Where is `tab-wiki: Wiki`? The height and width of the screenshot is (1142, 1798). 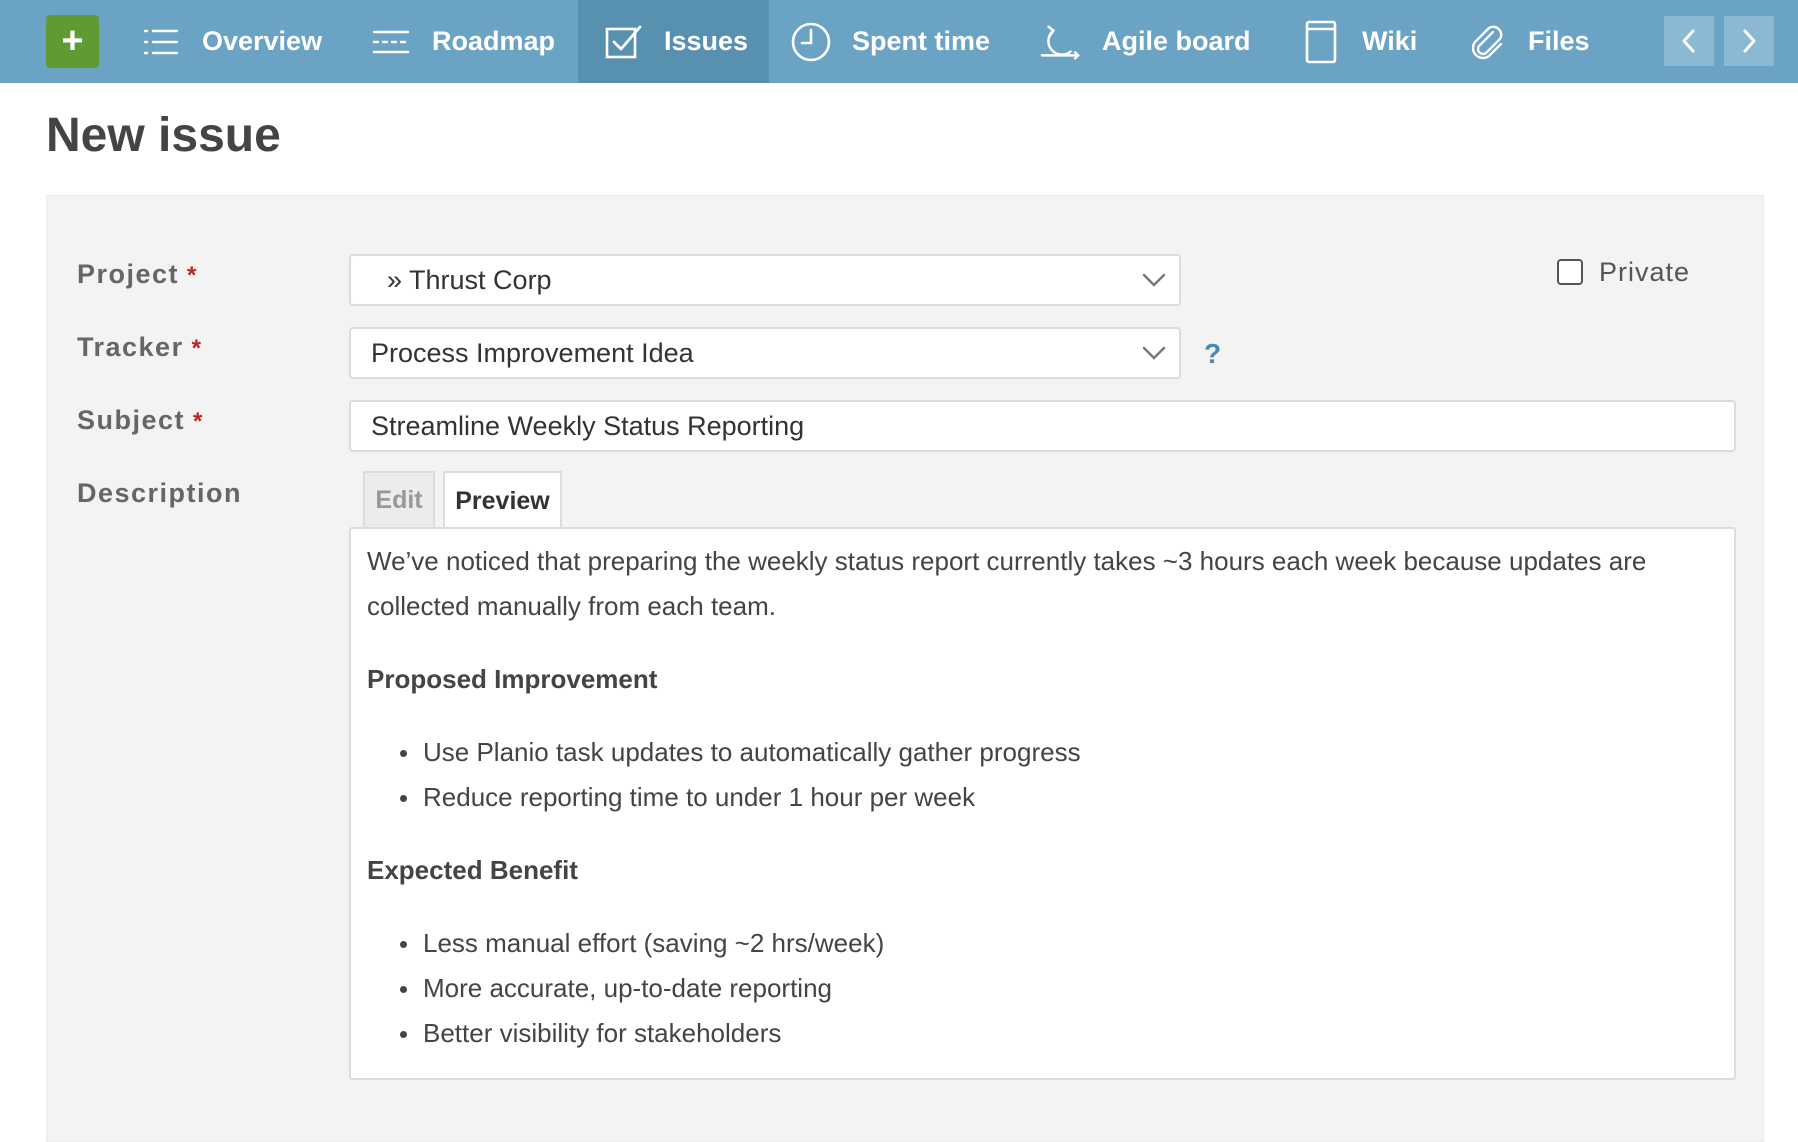
tab-wiki: Wiki is located at coordinates (1358, 41).